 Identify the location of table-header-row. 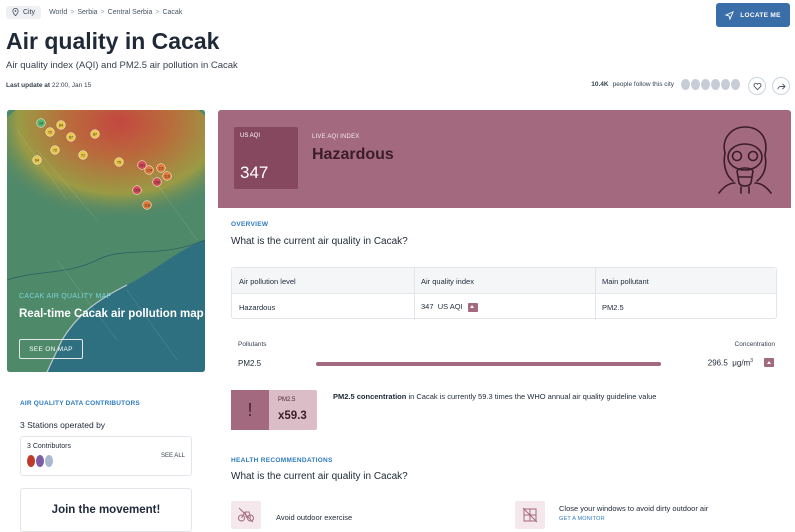
(504, 281).